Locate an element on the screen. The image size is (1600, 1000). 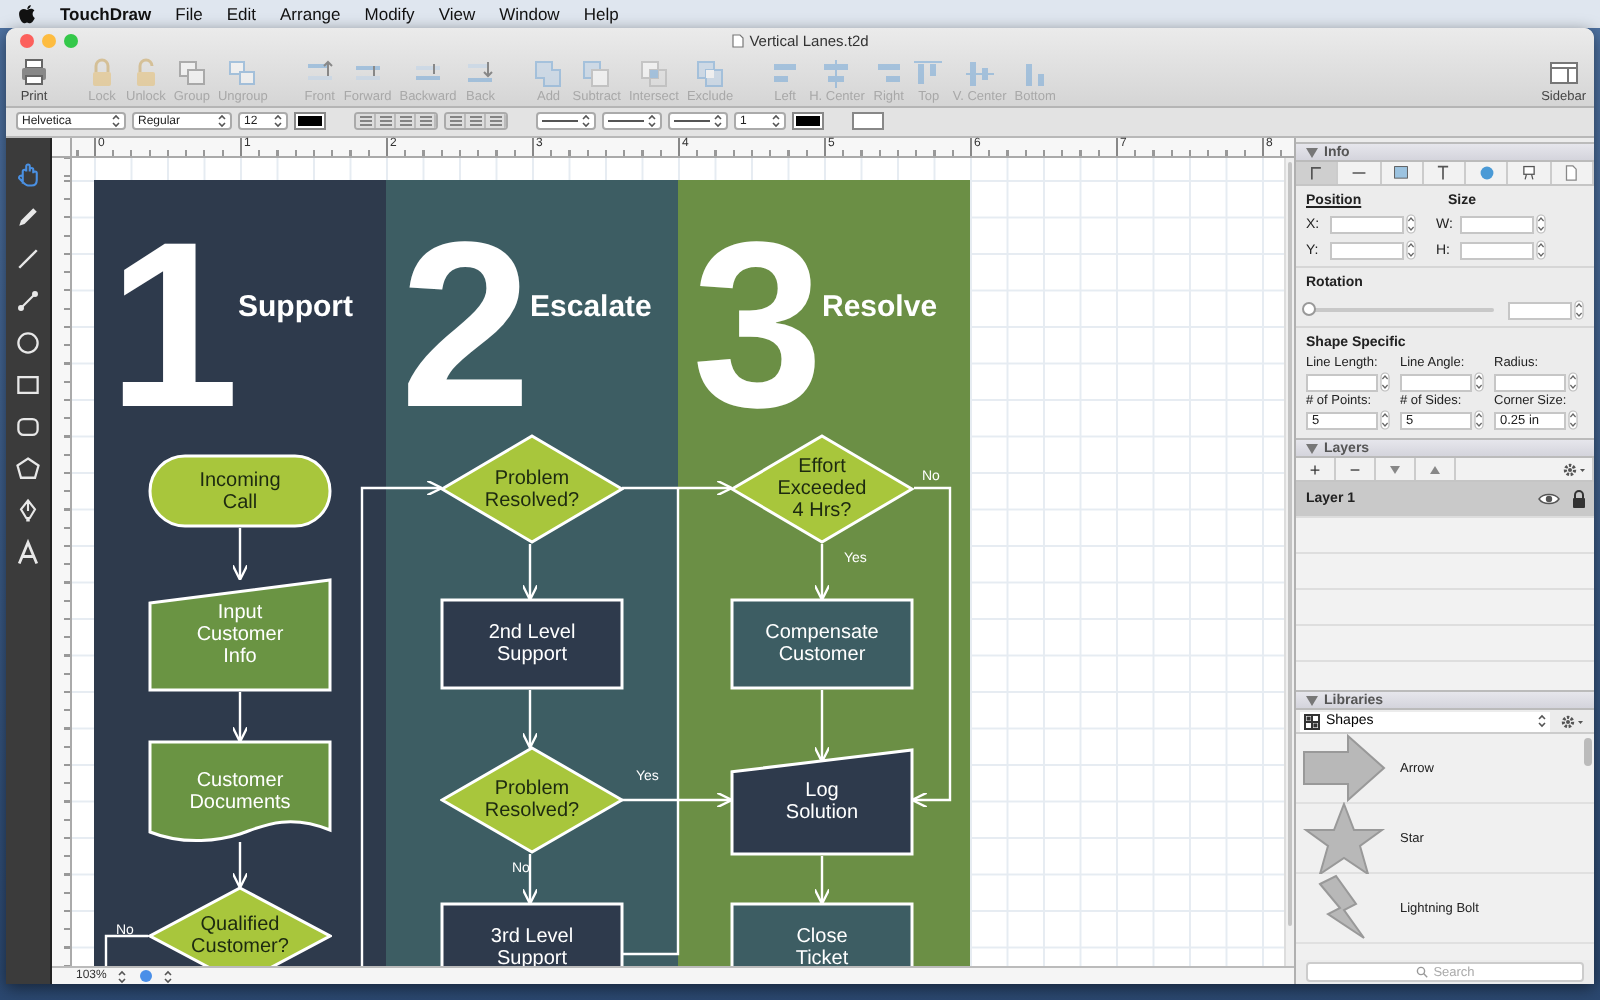
valign-middle-button is located at coordinates (476, 121).